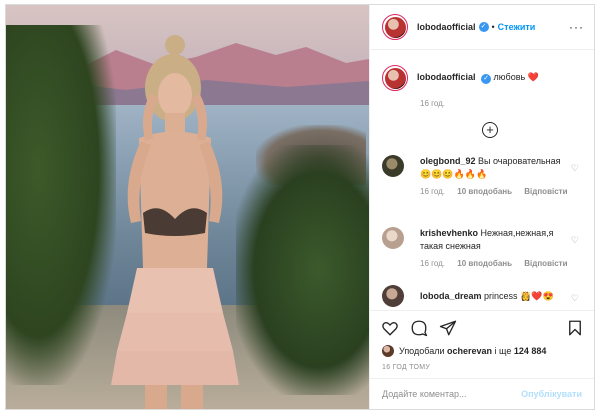 The image size is (600, 416). I want to click on likes-summary: Уподобали ocherevan і ще 124 884, so click(464, 351).